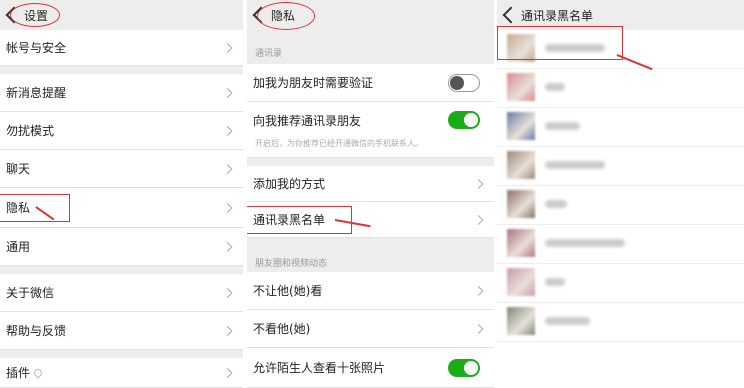 The image size is (744, 388). Describe the element at coordinates (36, 93) in the screenshot. I see `menu-item-label: 新消息提醒` at that location.